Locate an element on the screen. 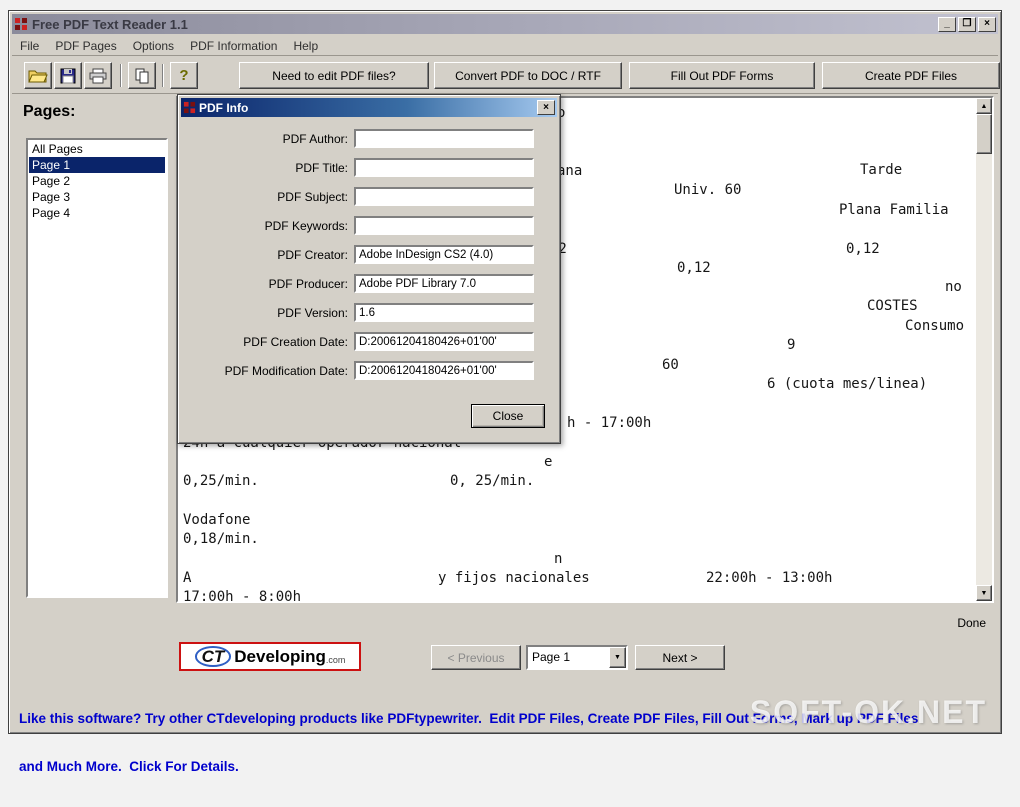 The height and width of the screenshot is (807, 1020). pdf-subject-label: PDF Subject: is located at coordinates (312, 196).